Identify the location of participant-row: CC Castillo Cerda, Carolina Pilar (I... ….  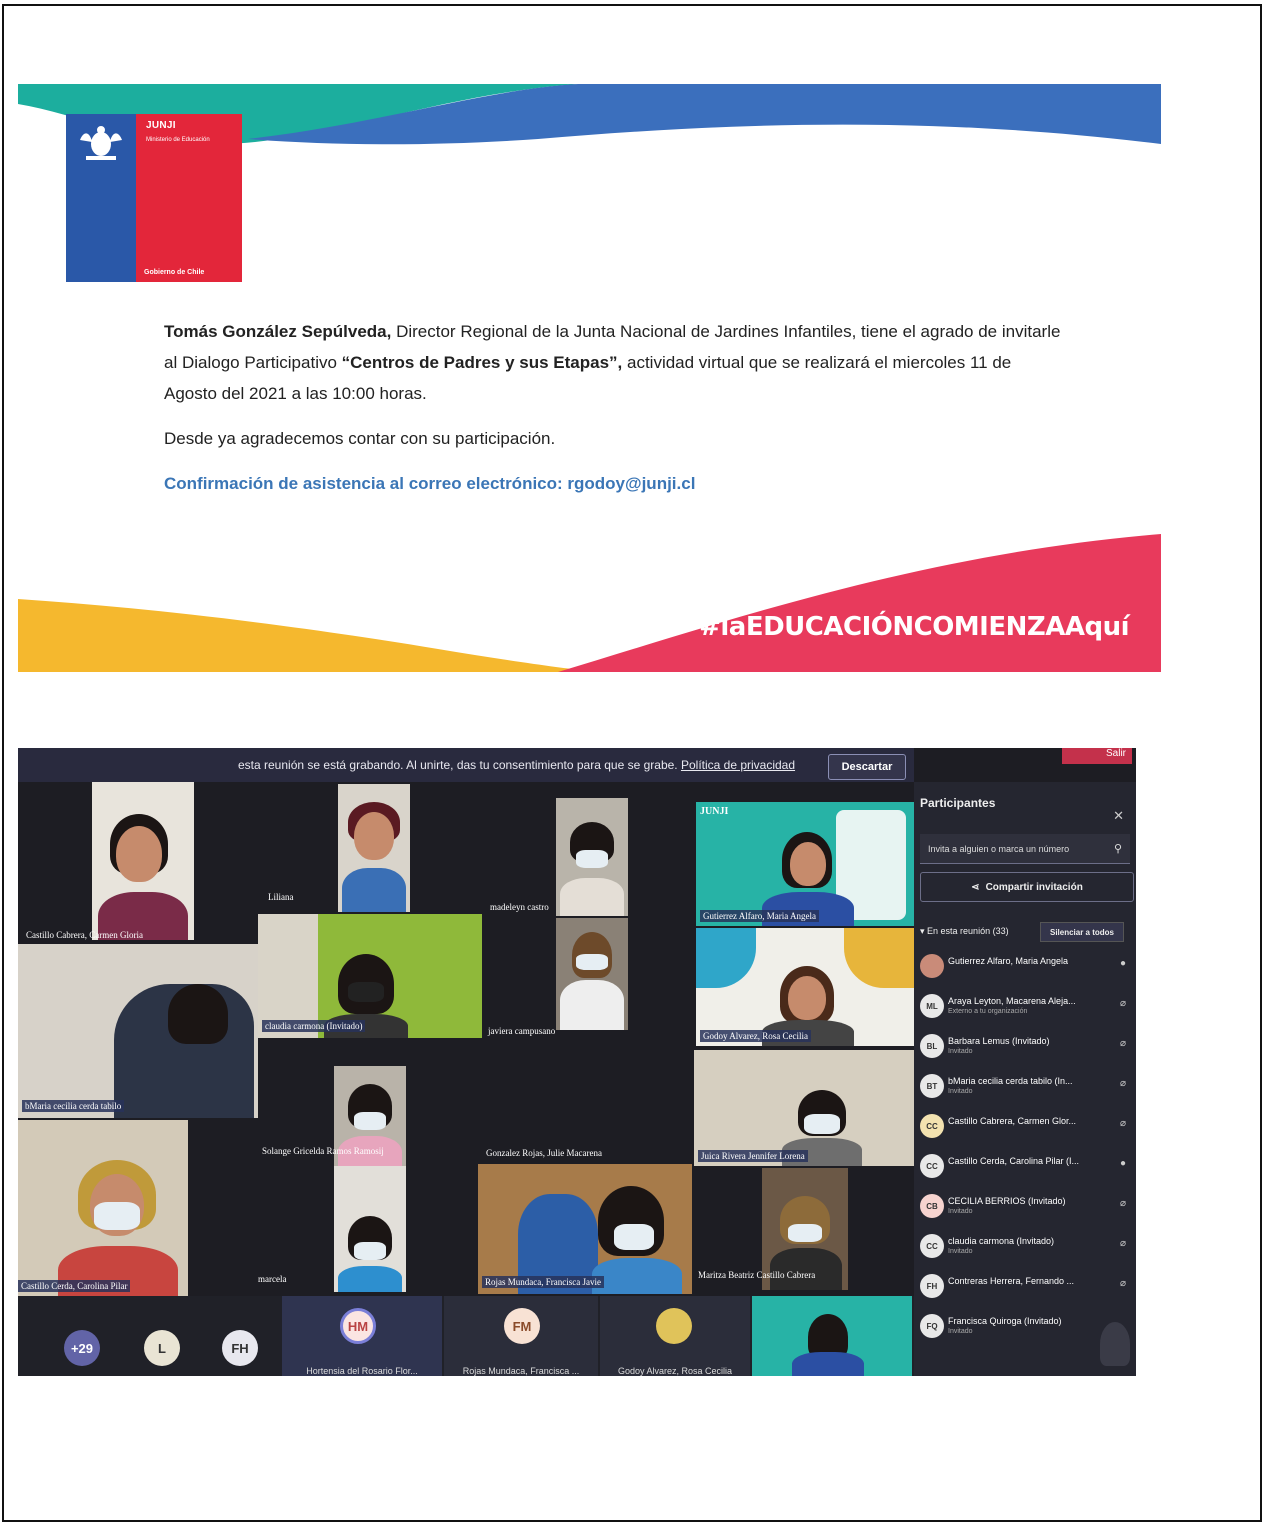
(1025, 1167).